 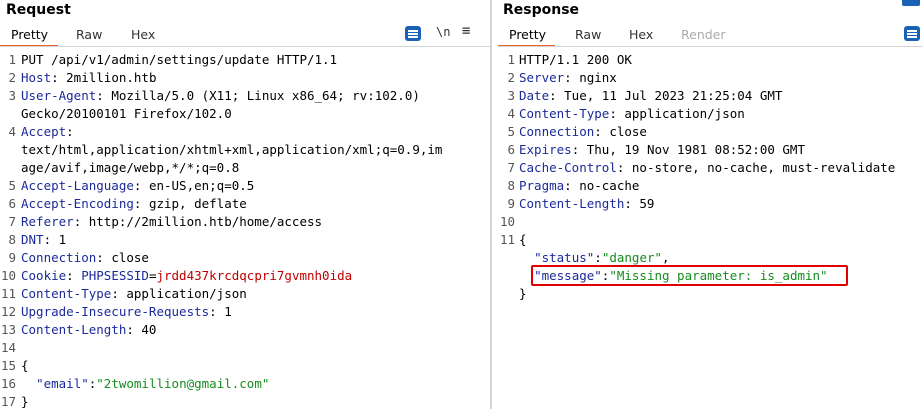 I want to click on token: Accept-Language, so click(x=77, y=185).